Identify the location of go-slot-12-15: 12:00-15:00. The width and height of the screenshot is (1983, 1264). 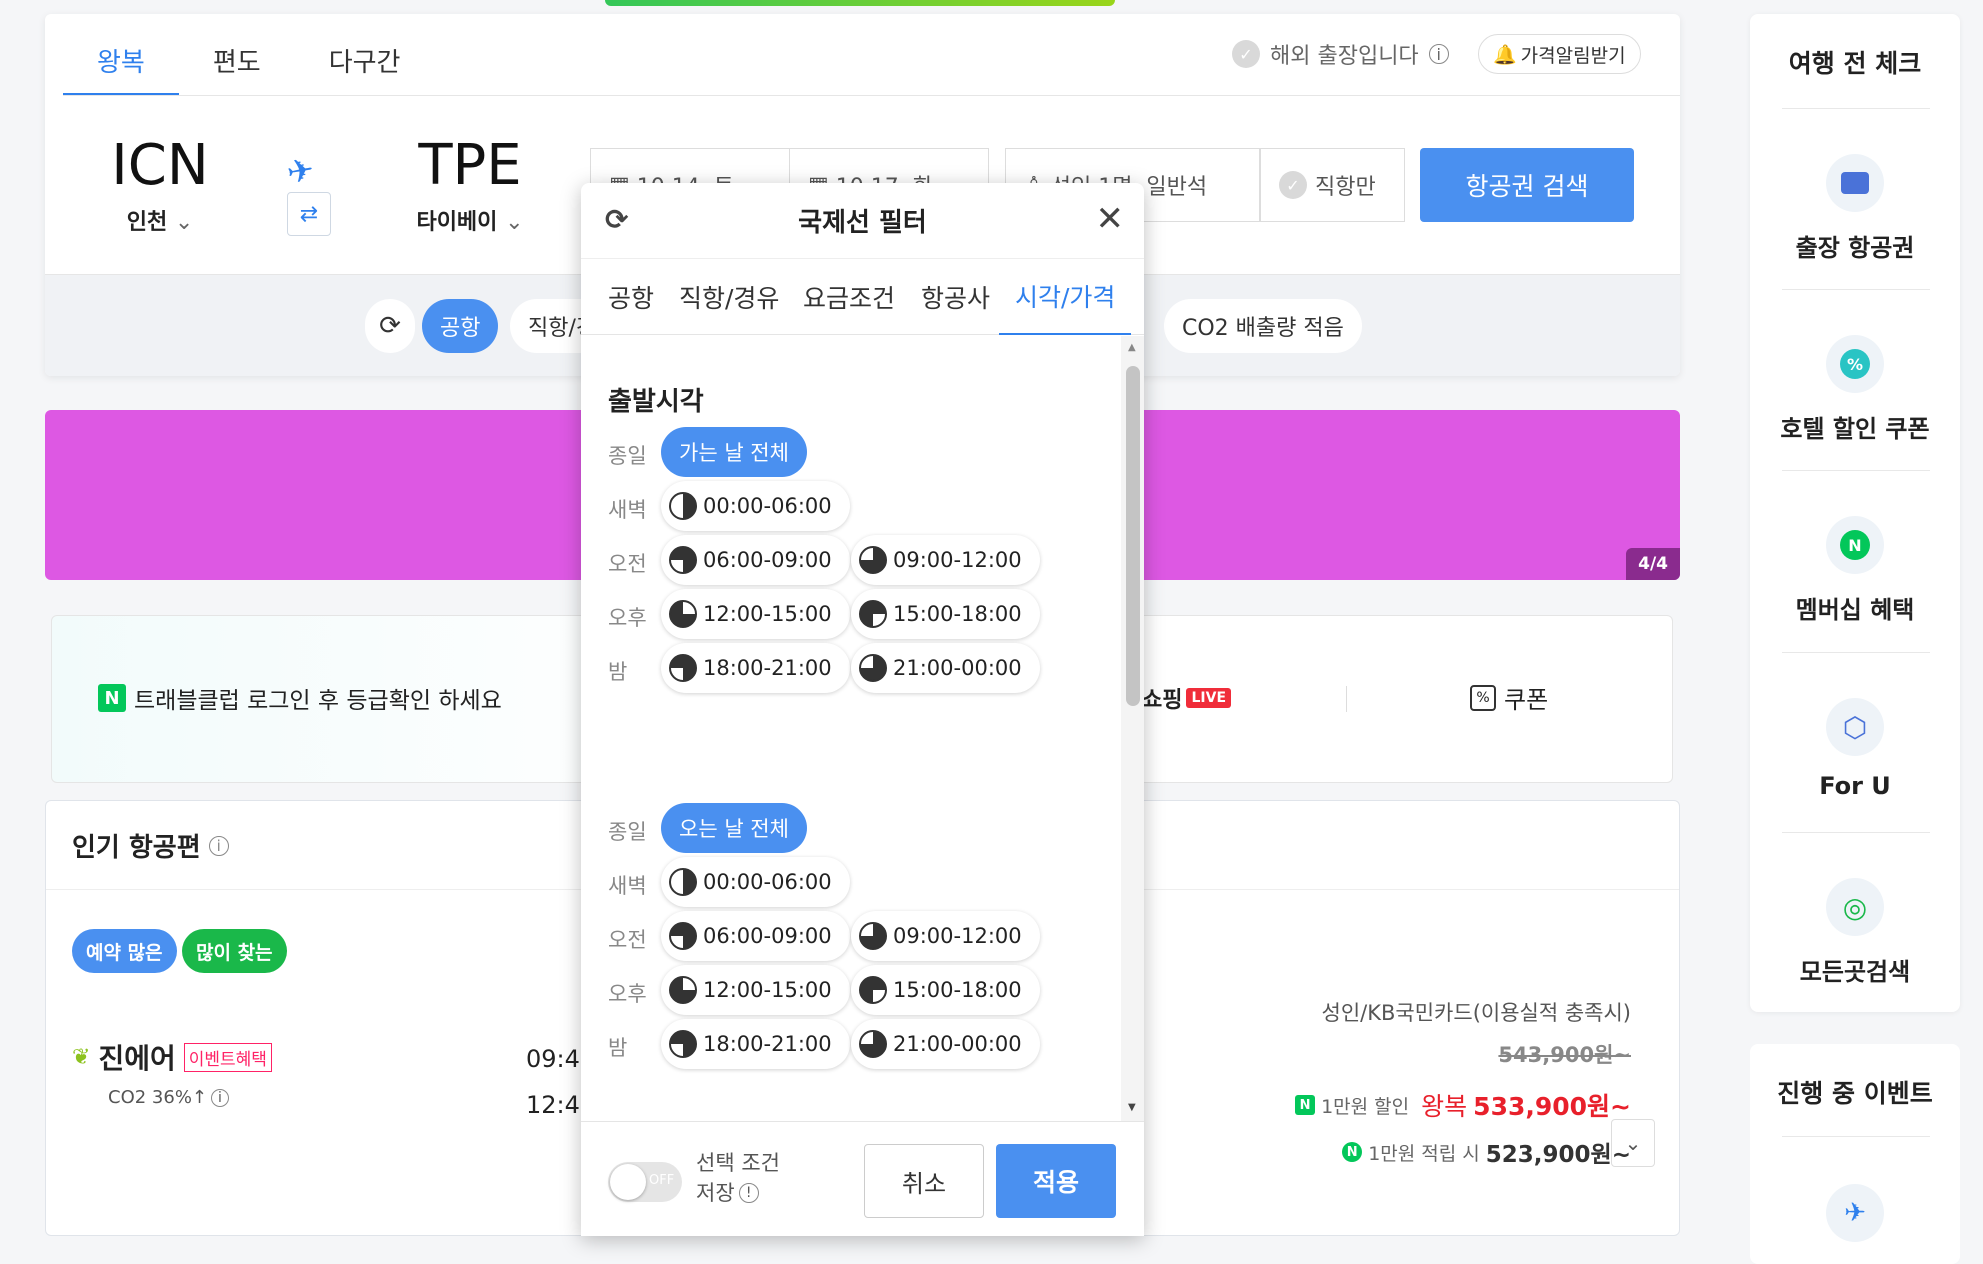
(755, 614).